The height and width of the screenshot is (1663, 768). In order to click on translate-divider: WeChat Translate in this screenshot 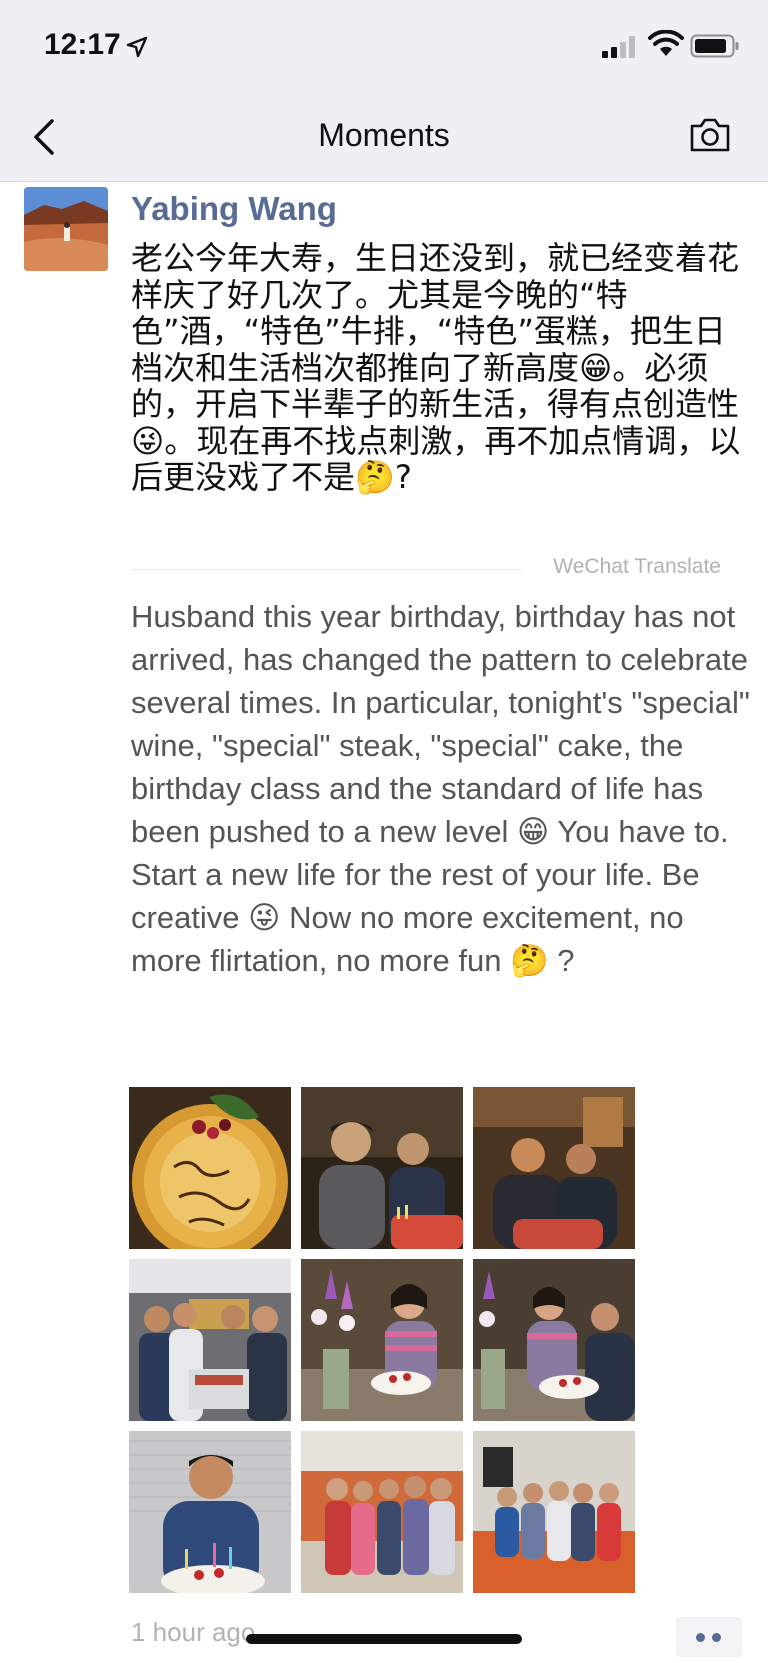, I will do `click(426, 569)`.